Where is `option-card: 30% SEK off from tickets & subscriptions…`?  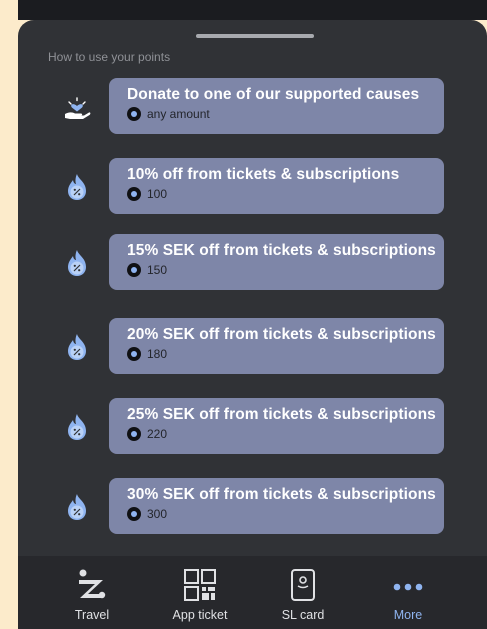
option-card: 30% SEK off from tickets & subscriptions… is located at coordinates (276, 506).